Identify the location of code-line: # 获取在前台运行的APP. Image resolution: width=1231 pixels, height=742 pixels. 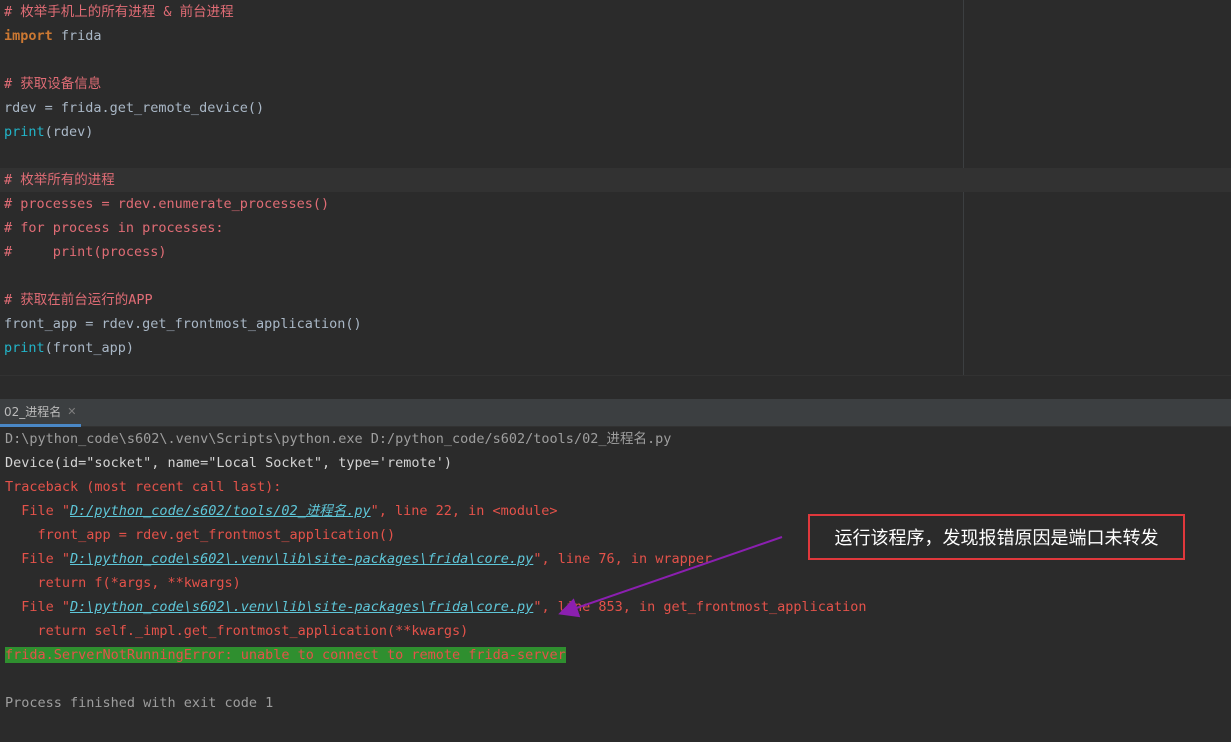
(615, 300).